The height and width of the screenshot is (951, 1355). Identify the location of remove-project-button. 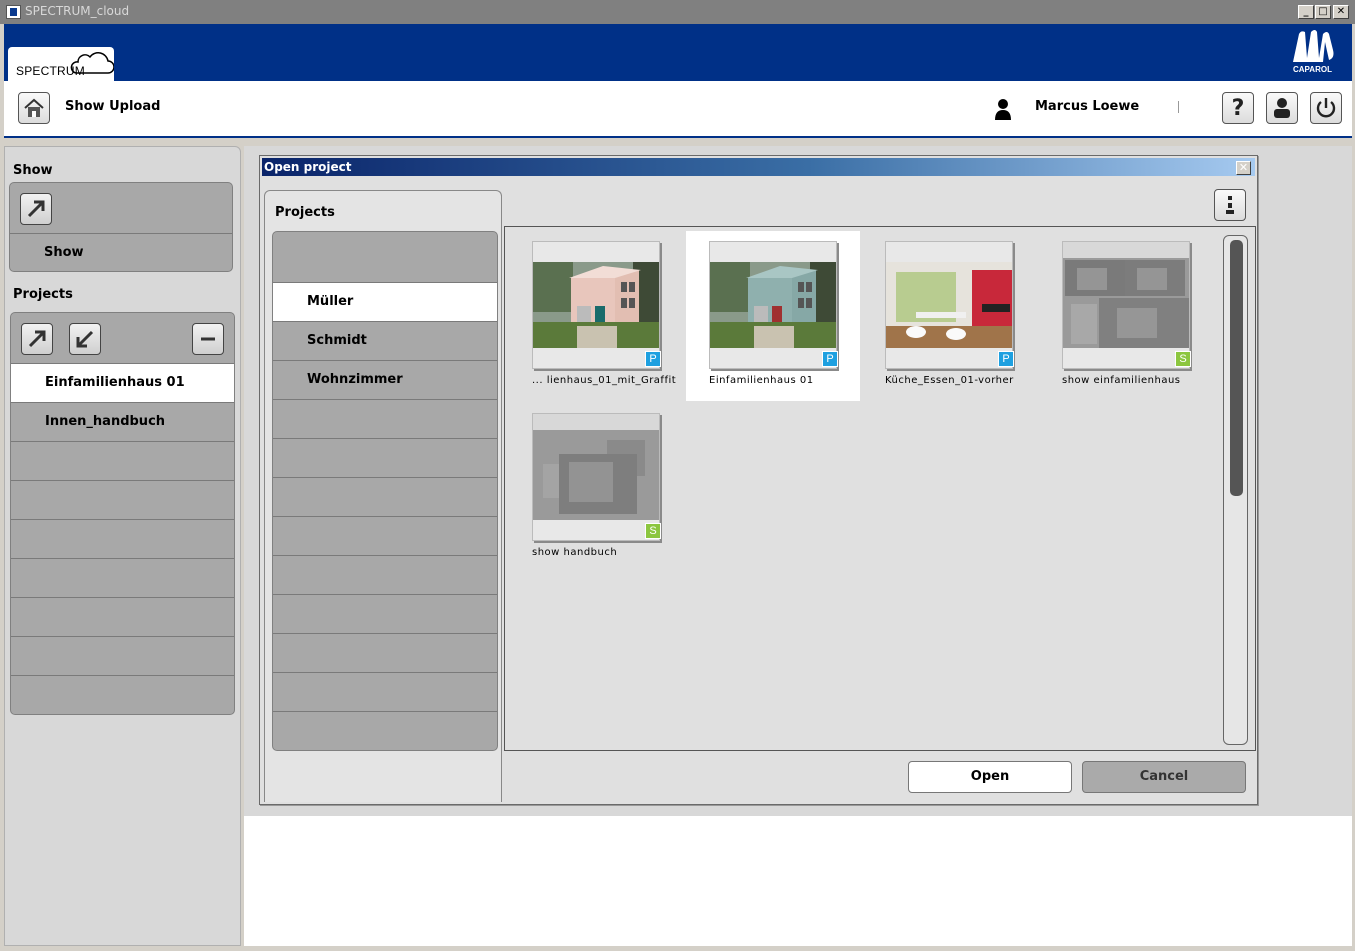
(208, 339).